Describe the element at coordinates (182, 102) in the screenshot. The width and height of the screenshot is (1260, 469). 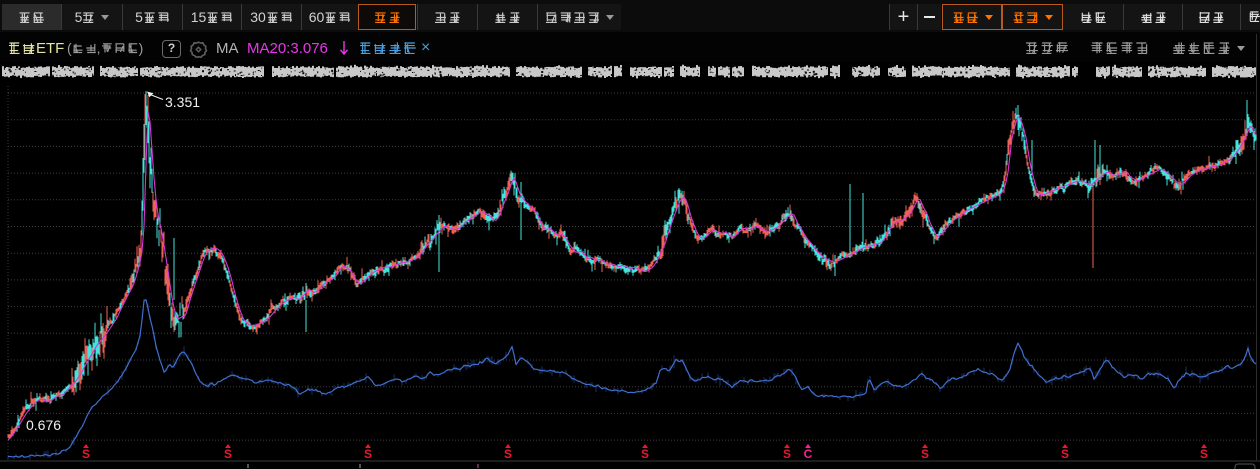
I see `svg-text: 3.351` at that location.